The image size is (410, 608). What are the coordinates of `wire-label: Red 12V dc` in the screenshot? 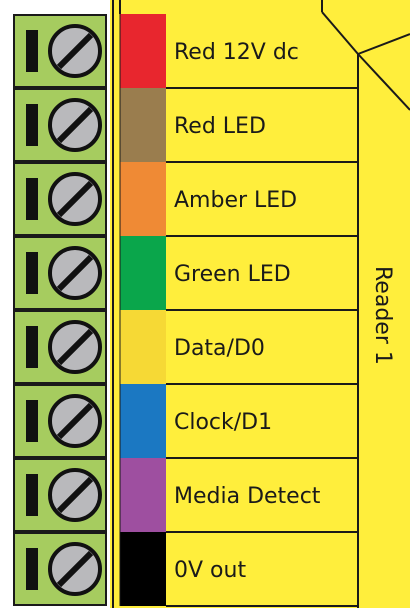 It's located at (236, 52).